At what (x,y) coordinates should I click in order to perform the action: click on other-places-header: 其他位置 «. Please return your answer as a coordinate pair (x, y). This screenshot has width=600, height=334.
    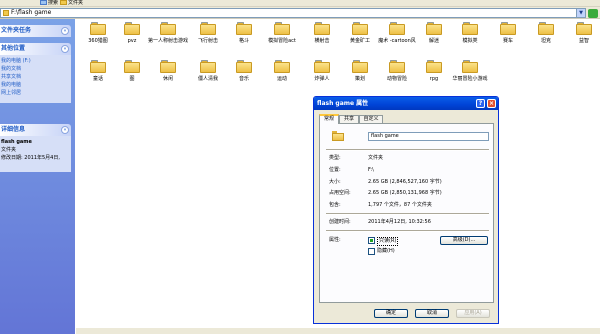
    Looking at the image, I should click on (35, 49).